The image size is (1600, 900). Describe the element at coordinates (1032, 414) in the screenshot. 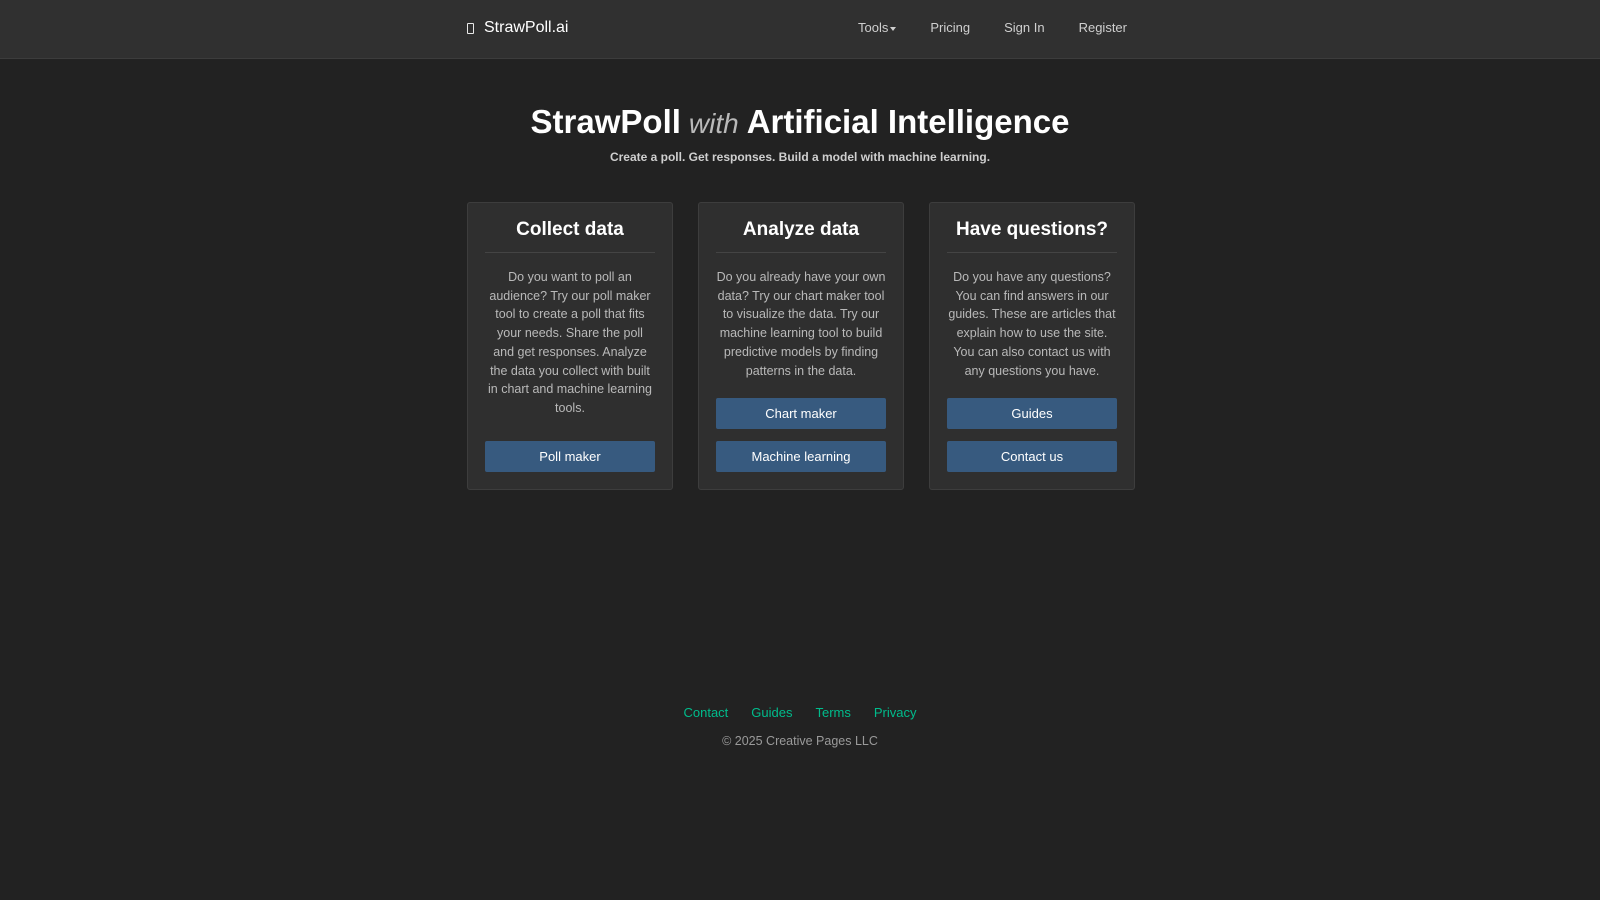

I see `guides-button: Guides` at that location.